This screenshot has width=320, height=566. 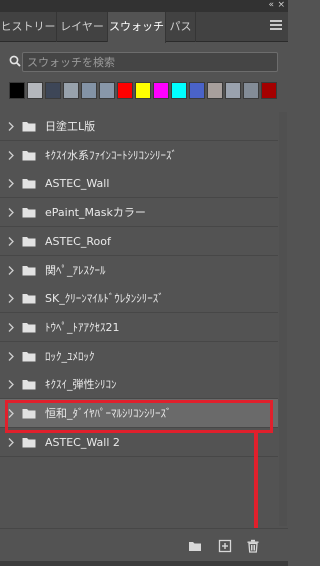 What do you see at coordinates (150, 62) in the screenshot?
I see `search-input` at bounding box center [150, 62].